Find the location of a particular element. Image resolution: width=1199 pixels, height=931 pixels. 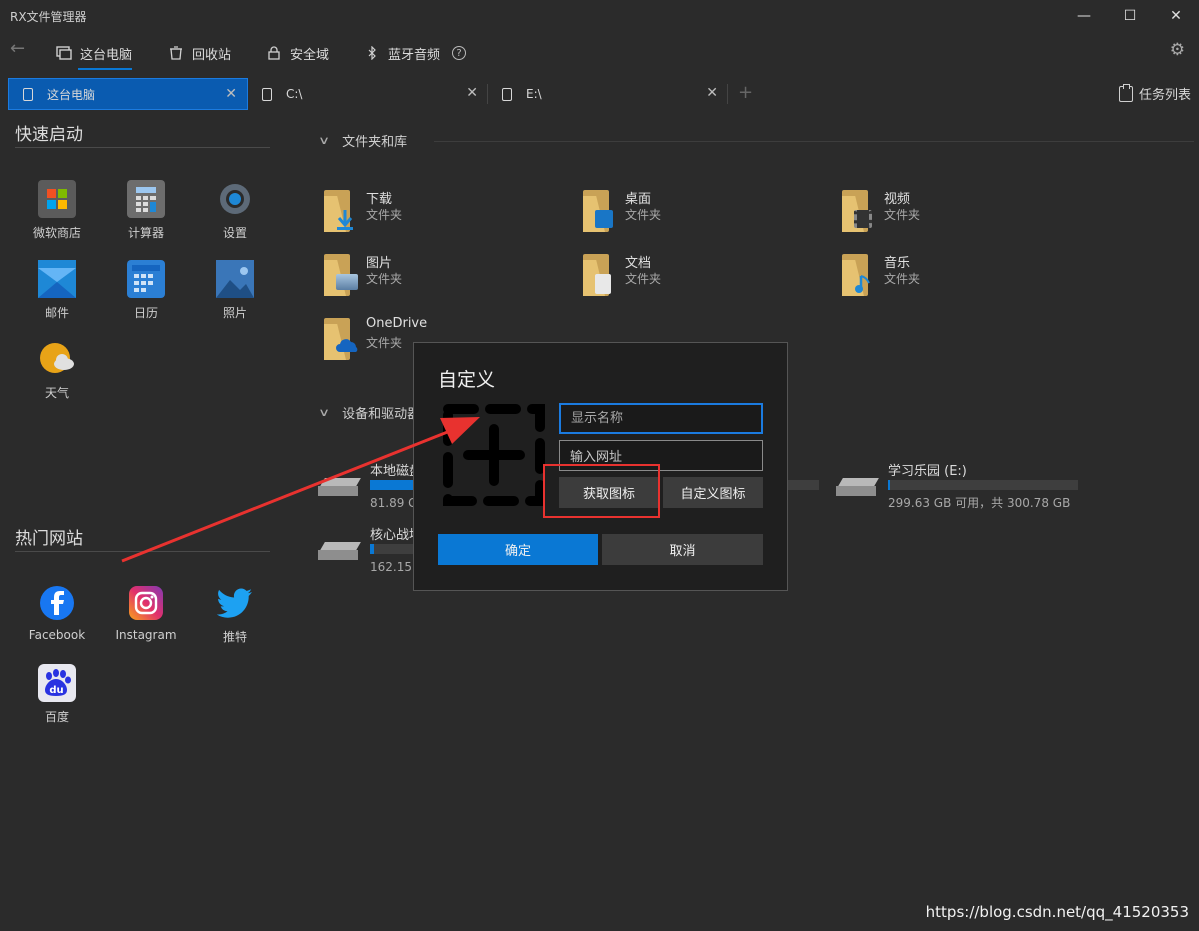

site-baidu: du 百度 is located at coordinates (57, 694).